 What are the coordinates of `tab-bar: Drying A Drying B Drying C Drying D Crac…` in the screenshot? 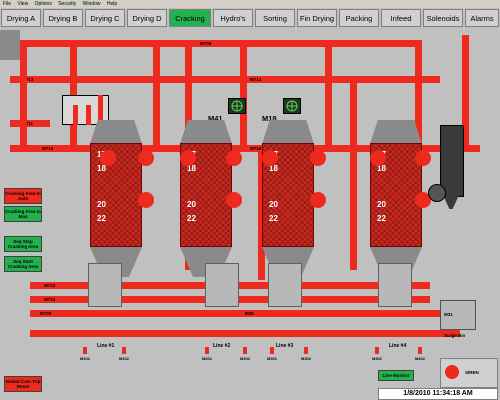 It's located at (250, 18).